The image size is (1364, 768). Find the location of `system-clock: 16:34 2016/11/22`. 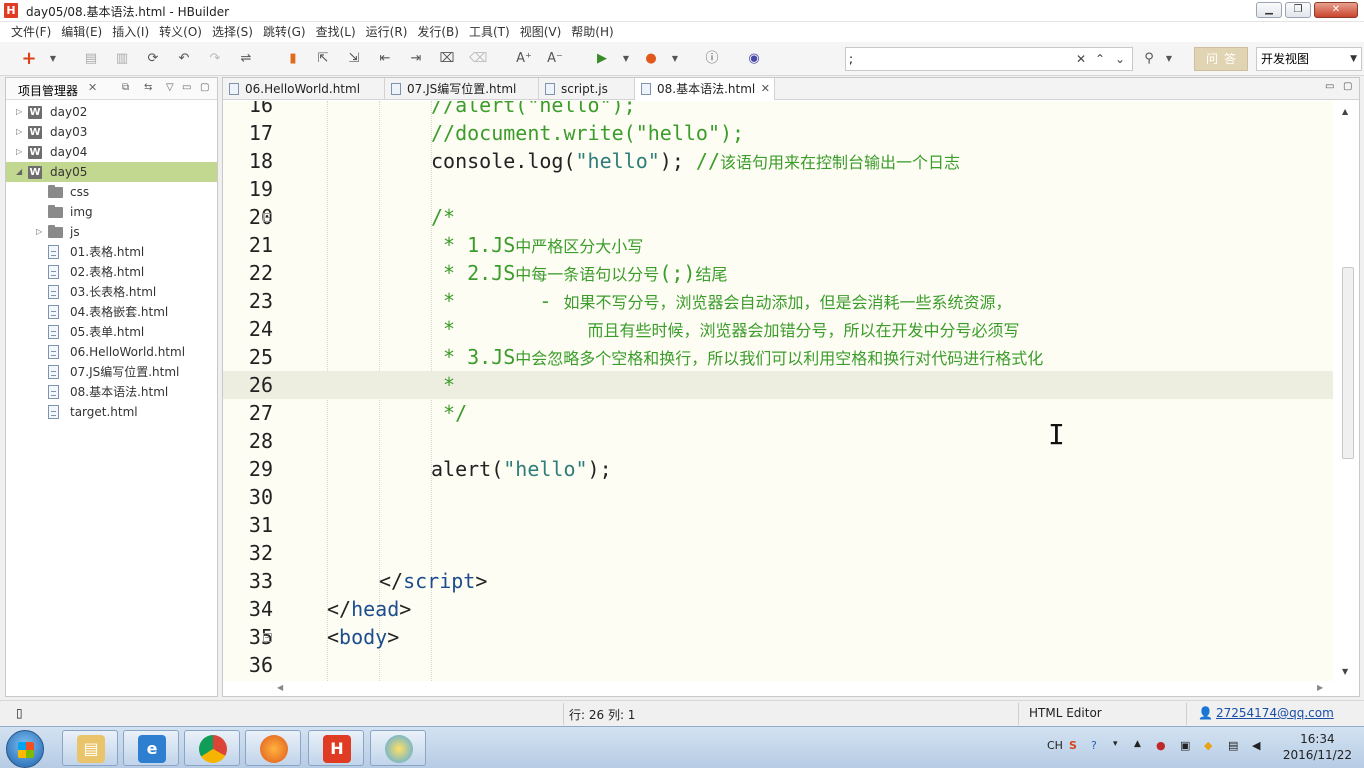

system-clock: 16:34 2016/11/22 is located at coordinates (1317, 747).